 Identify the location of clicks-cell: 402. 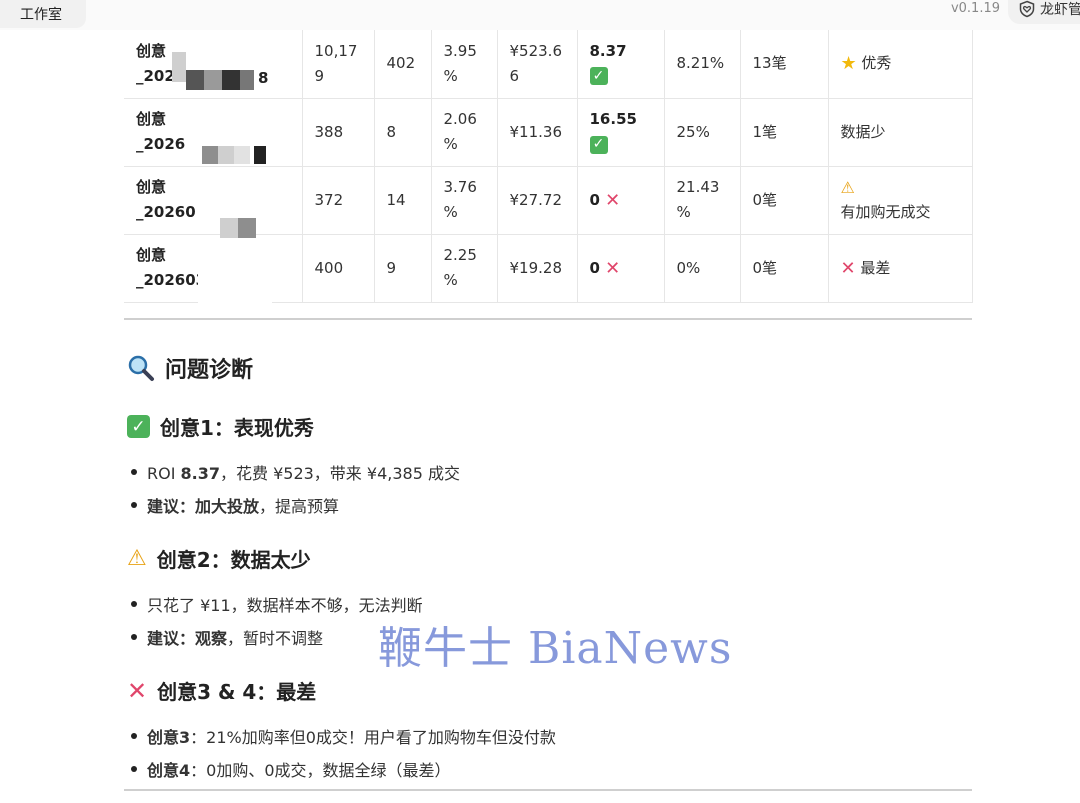
(403, 64).